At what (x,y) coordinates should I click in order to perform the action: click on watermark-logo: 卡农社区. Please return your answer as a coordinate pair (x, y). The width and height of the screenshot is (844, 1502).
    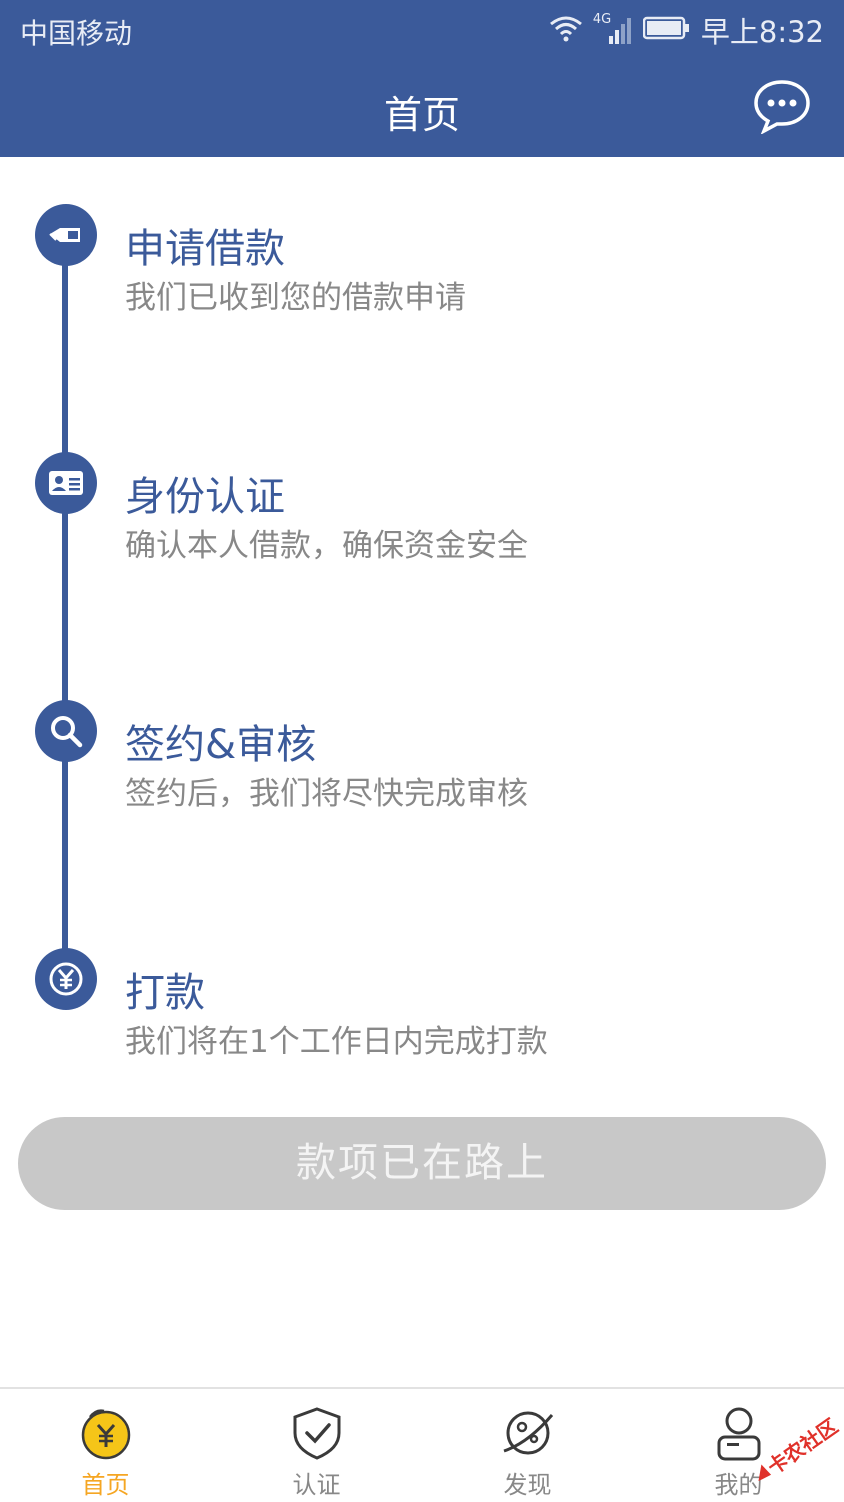
    Looking at the image, I should click on (791, 1453).